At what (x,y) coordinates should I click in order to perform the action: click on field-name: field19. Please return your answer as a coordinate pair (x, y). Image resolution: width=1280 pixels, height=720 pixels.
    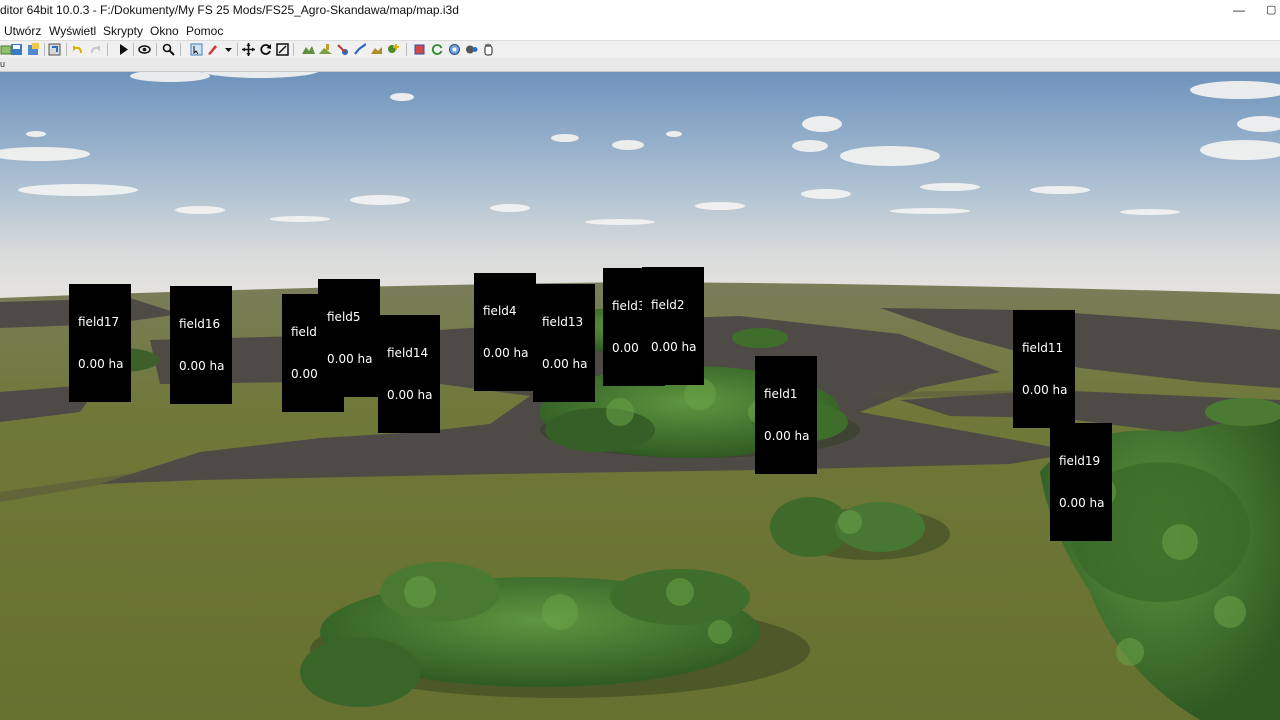
    Looking at the image, I should click on (1080, 461).